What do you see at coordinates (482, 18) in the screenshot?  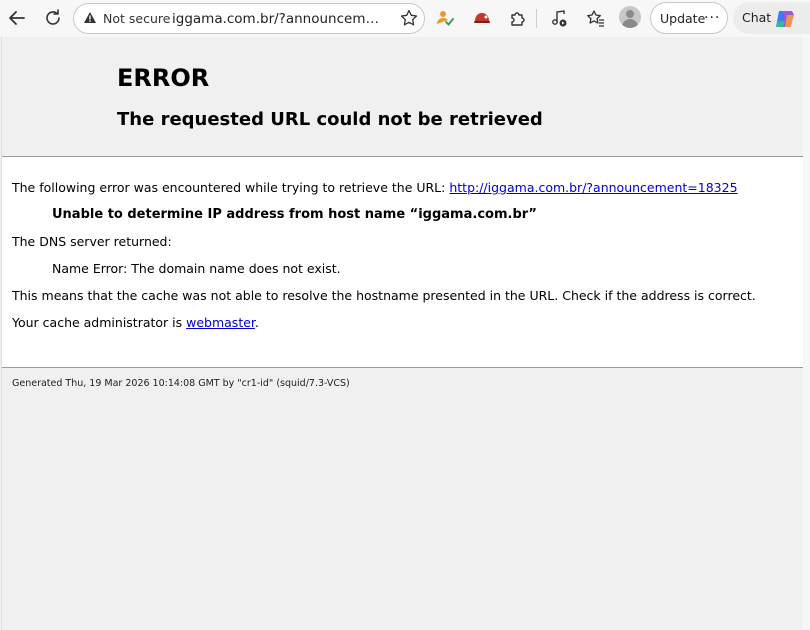 I see `helmet-extension-icon` at bounding box center [482, 18].